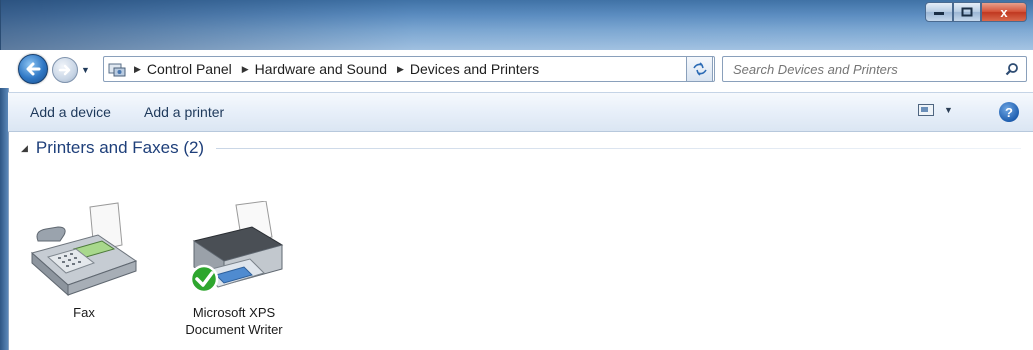  Describe the element at coordinates (1012, 69) in the screenshot. I see `search-icon` at that location.